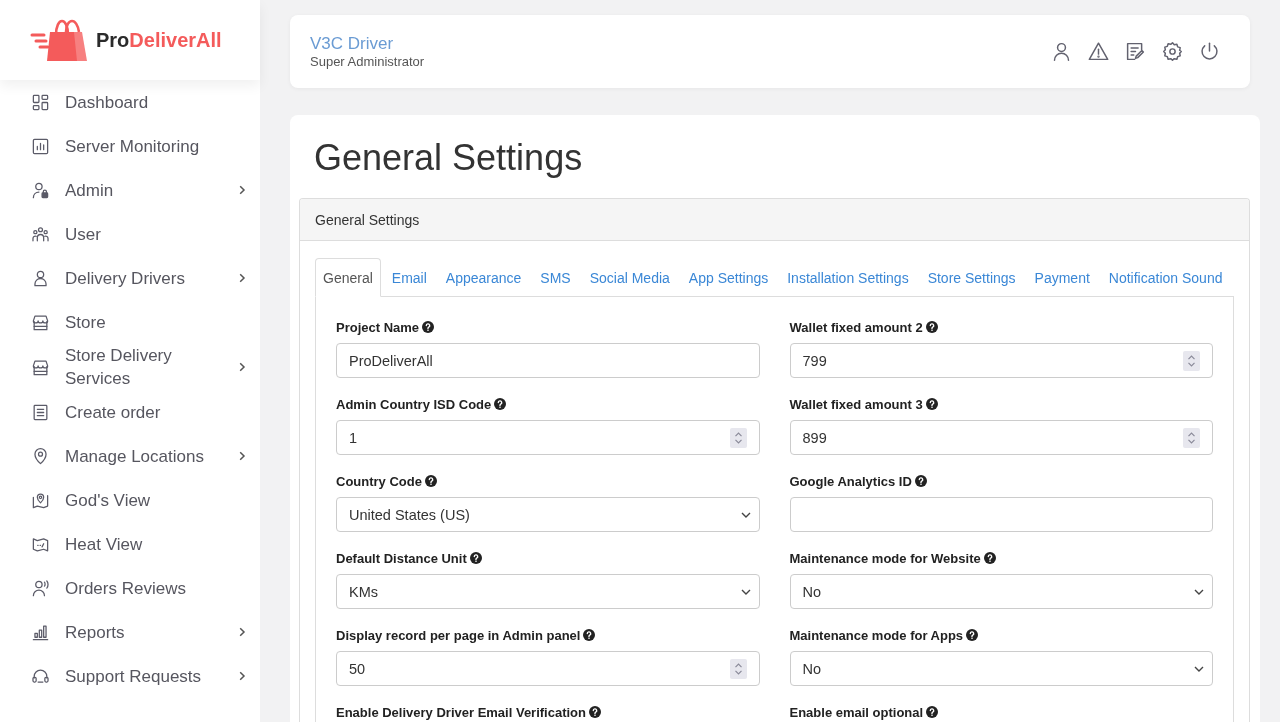  Describe the element at coordinates (130, 322) in the screenshot. I see `sidebar-item: Store` at that location.